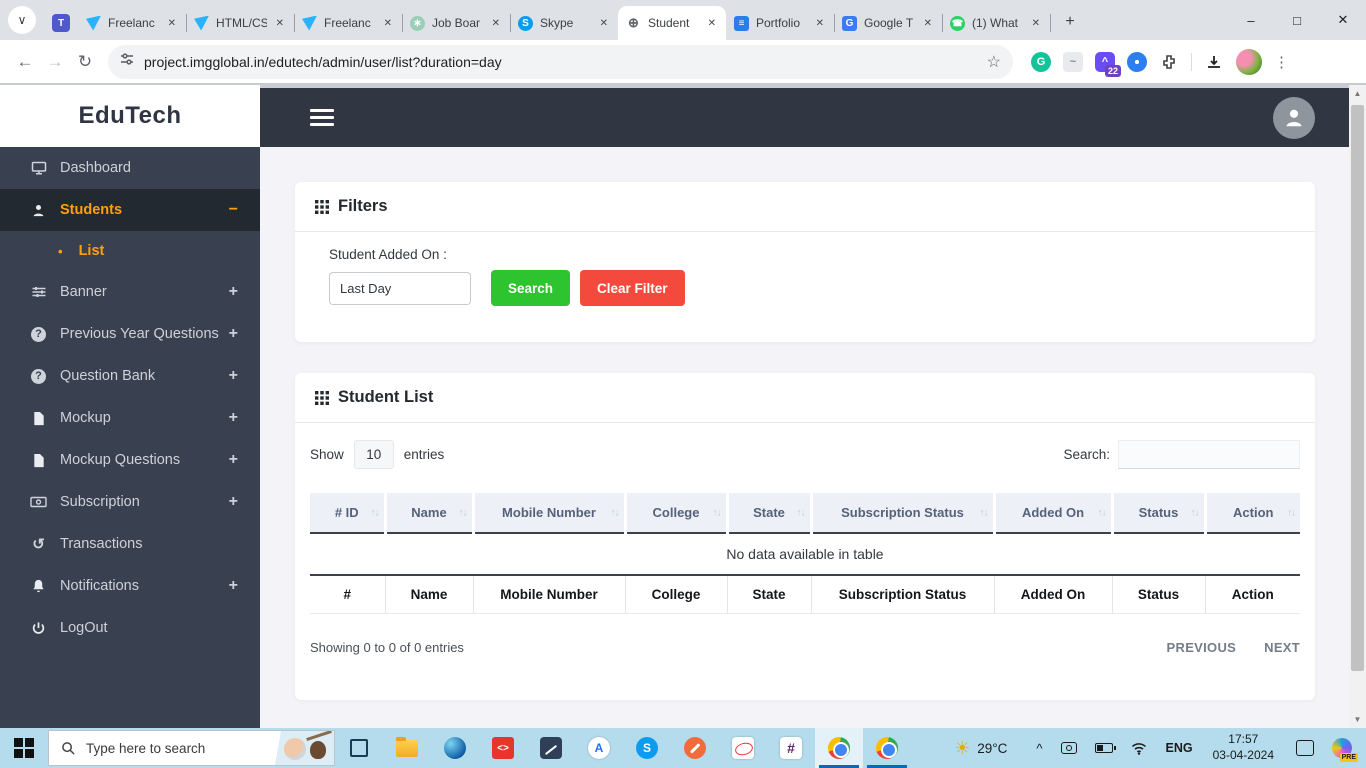  I want to click on scrollbar-thumb, so click(1357, 388).